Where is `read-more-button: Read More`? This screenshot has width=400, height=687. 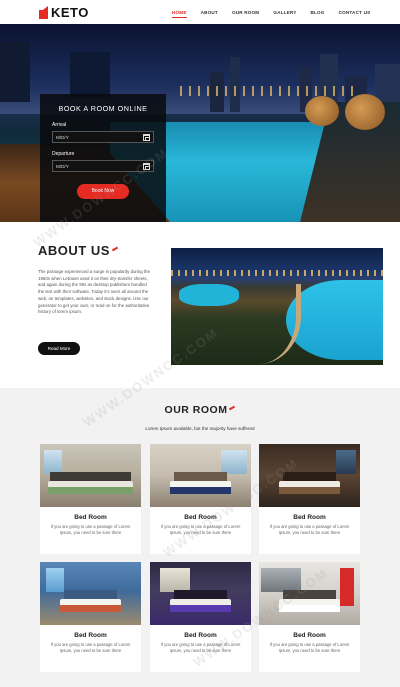
read-more-button: Read More is located at coordinates (59, 348).